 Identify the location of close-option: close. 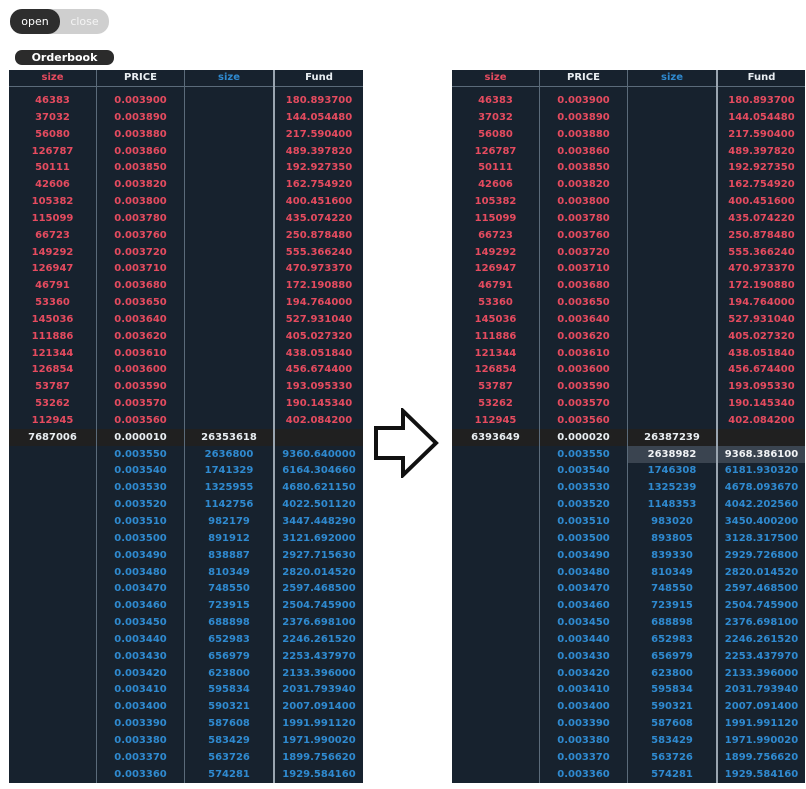
(84, 21).